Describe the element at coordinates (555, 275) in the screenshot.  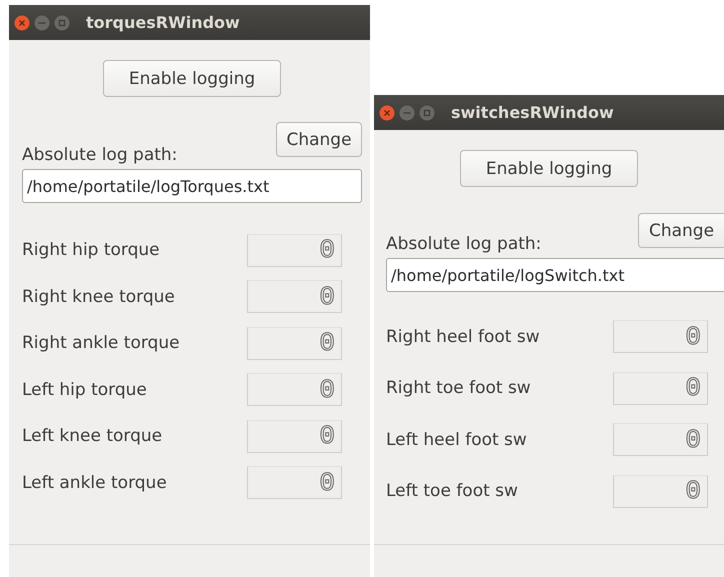
I see `path-field: /home/portatile/logSwitch.txt` at that location.